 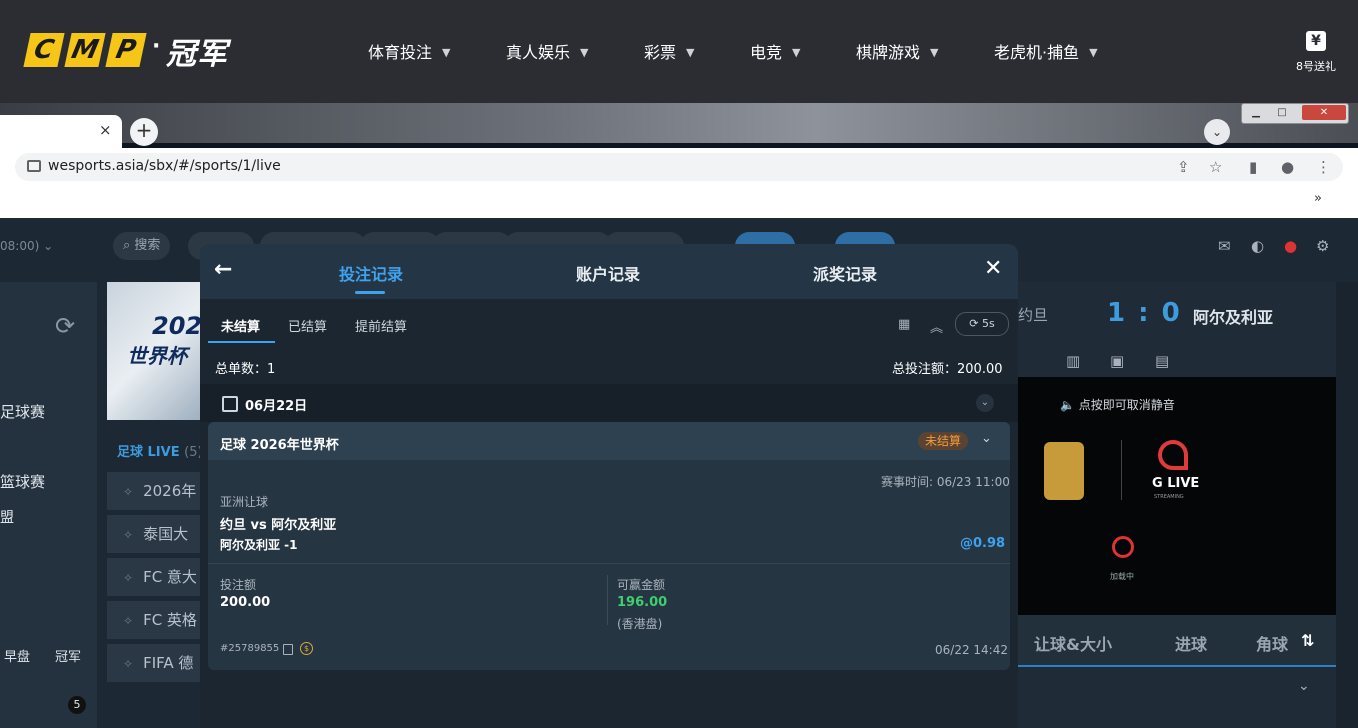 I want to click on lock-icon, so click(x=34, y=166).